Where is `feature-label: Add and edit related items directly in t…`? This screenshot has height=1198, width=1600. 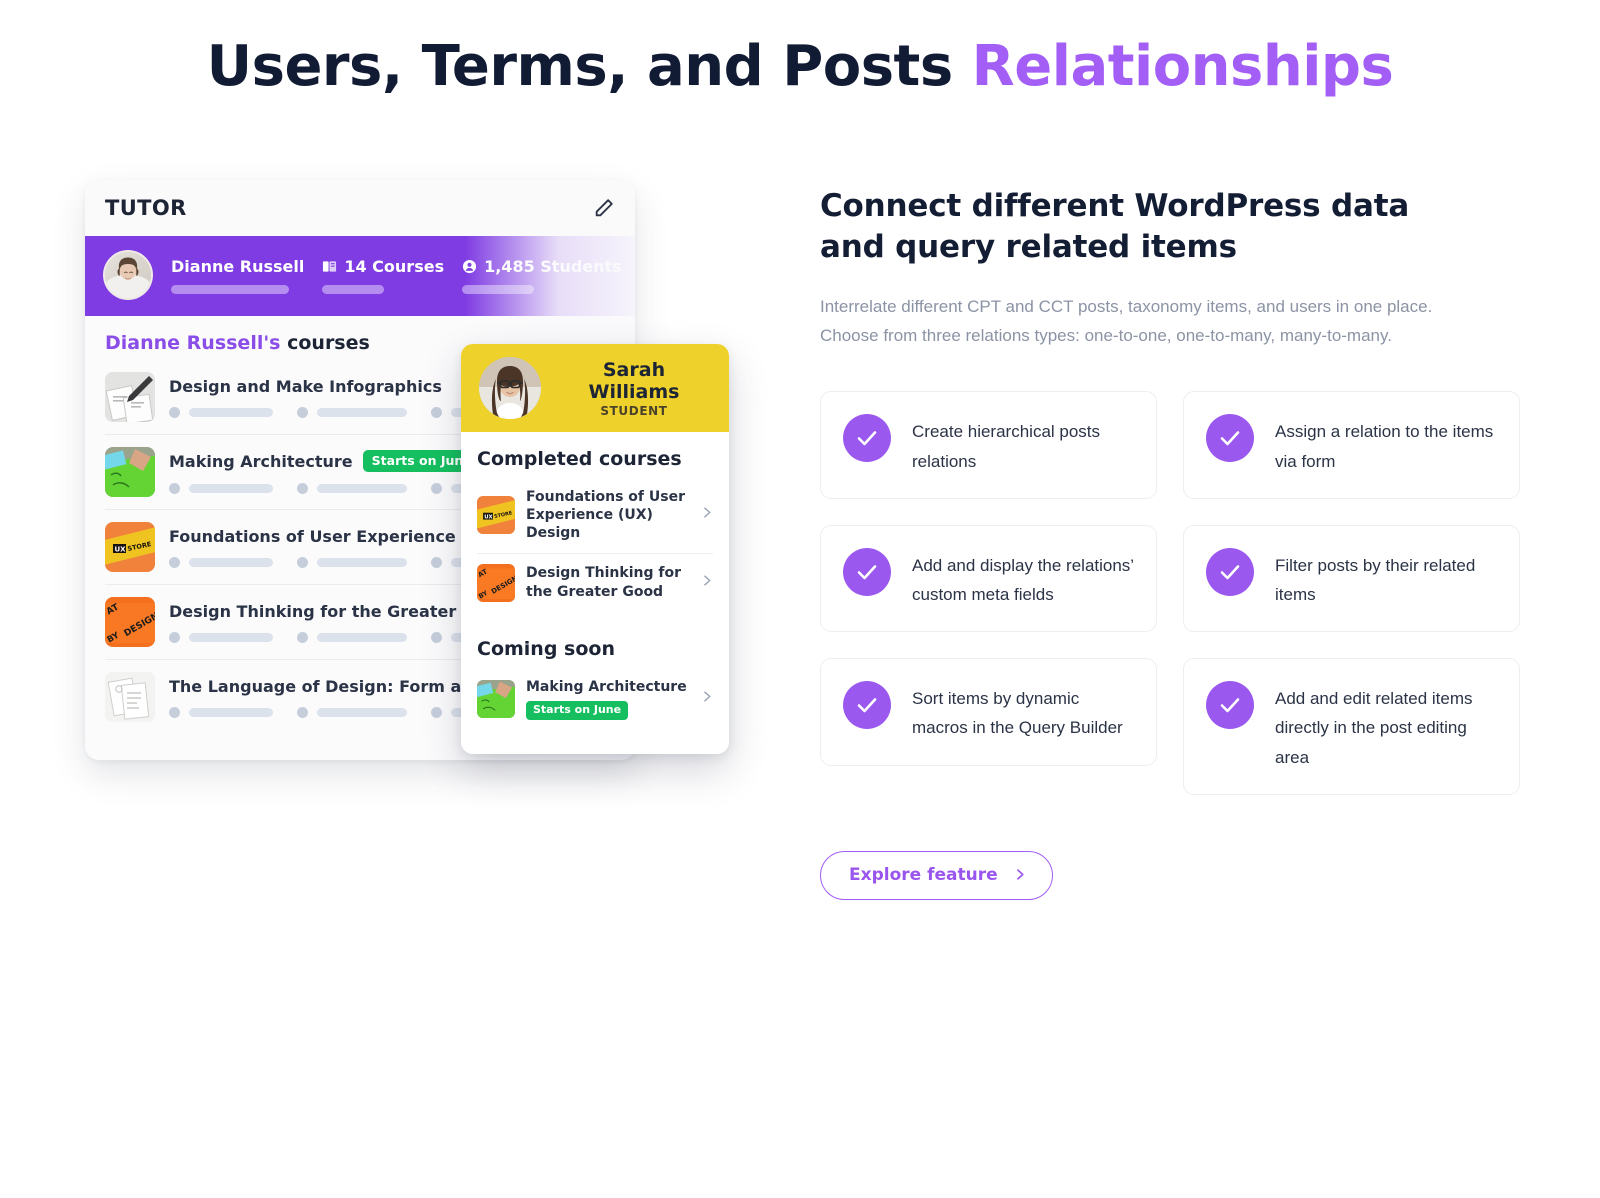
feature-label: Add and edit related items directly in t… is located at coordinates (1374, 728).